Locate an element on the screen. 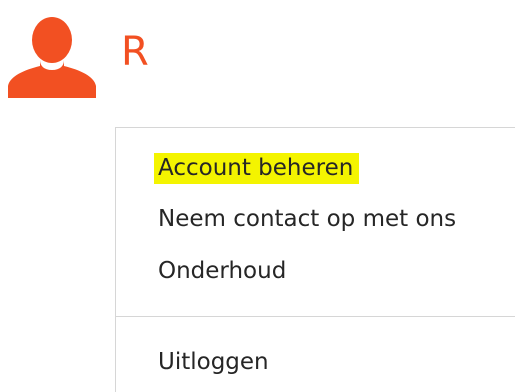 The width and height of the screenshot is (515, 392). menu-item-contact-us: Neem contact op met ons is located at coordinates (307, 219).